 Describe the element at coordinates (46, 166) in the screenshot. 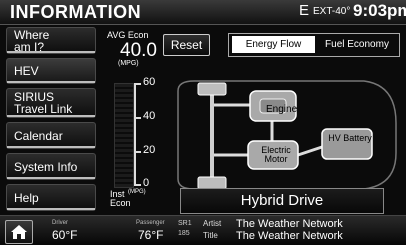

I see `sidebar-item-label: System Info` at that location.